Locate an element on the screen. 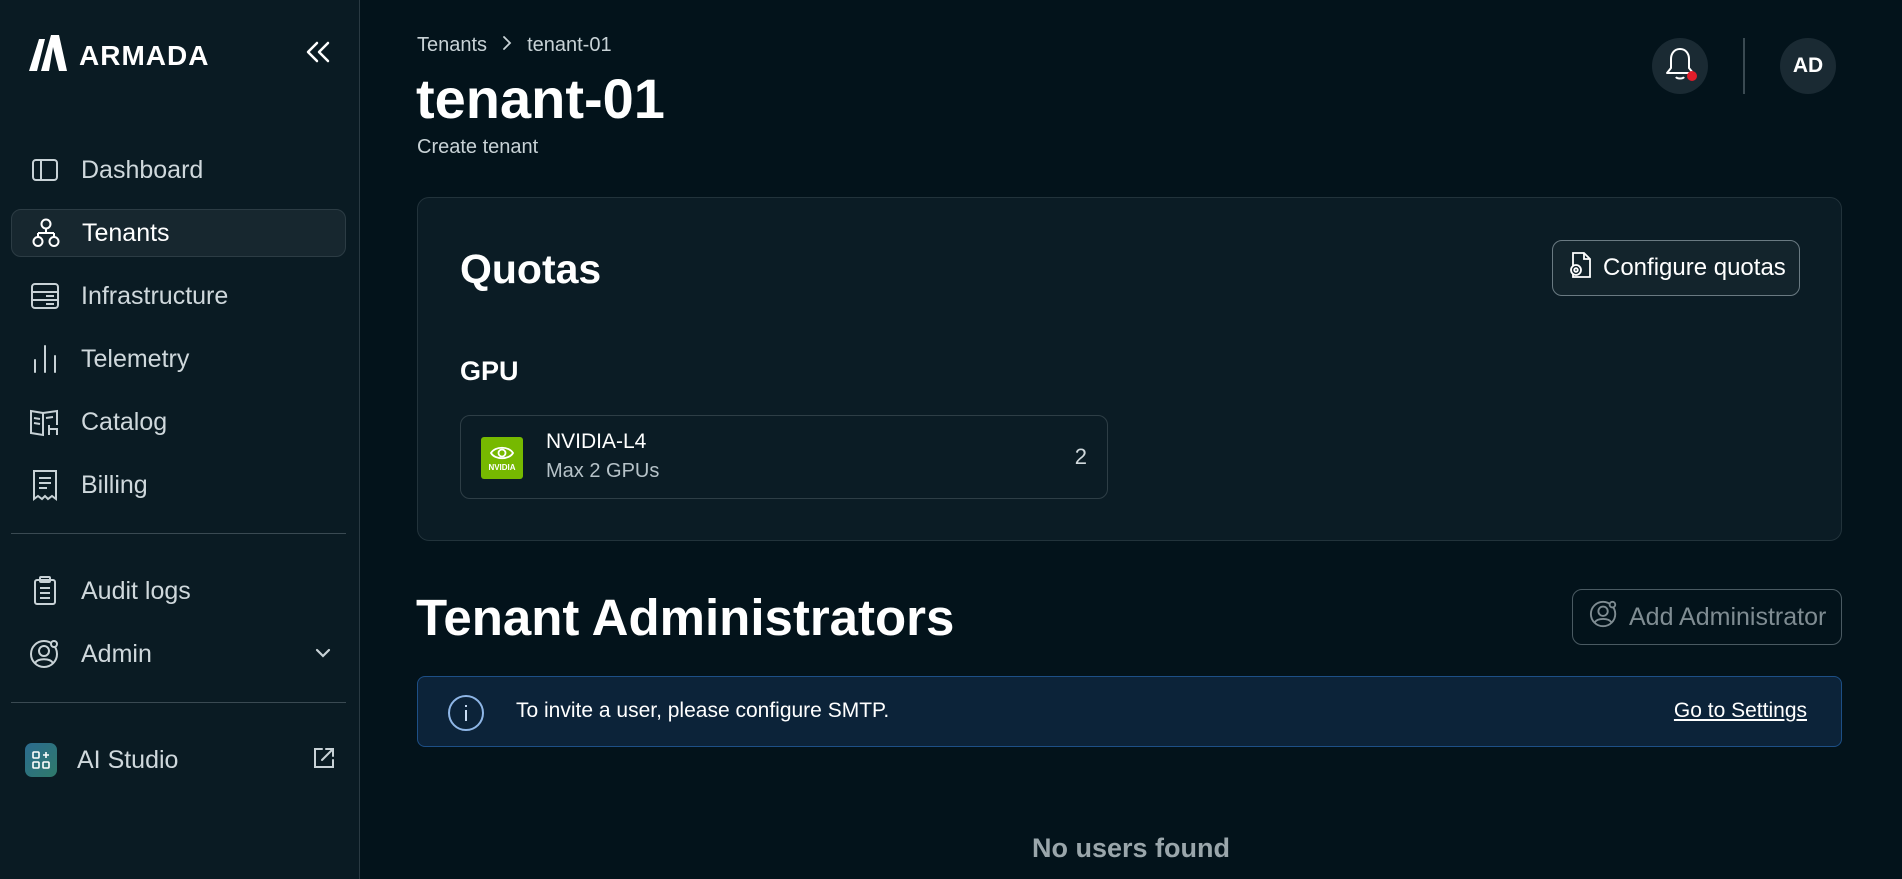 This screenshot has width=1902, height=879. double-chevron-left-icon is located at coordinates (318, 54).